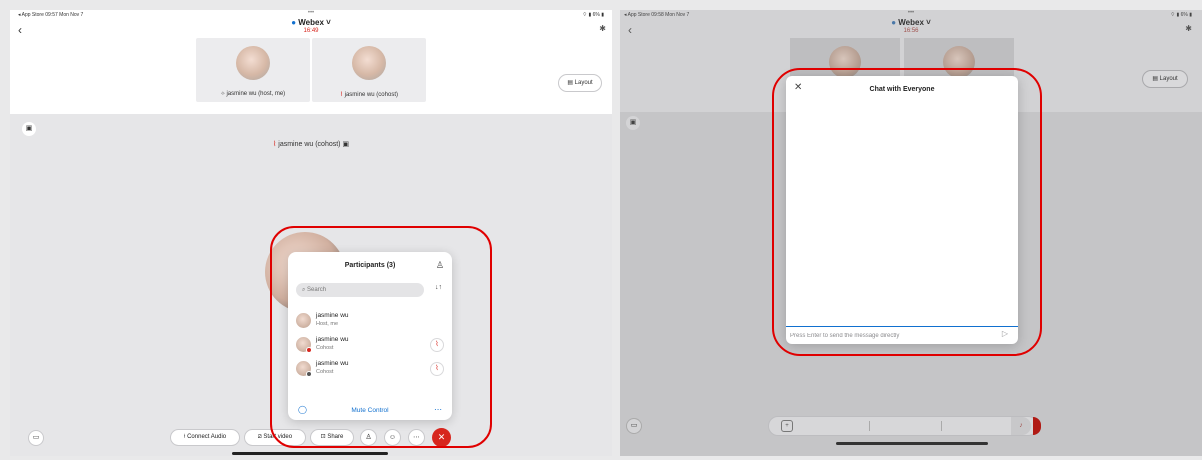 This screenshot has width=1202, height=460. I want to click on meeting-timer: 16:49, so click(311, 31).